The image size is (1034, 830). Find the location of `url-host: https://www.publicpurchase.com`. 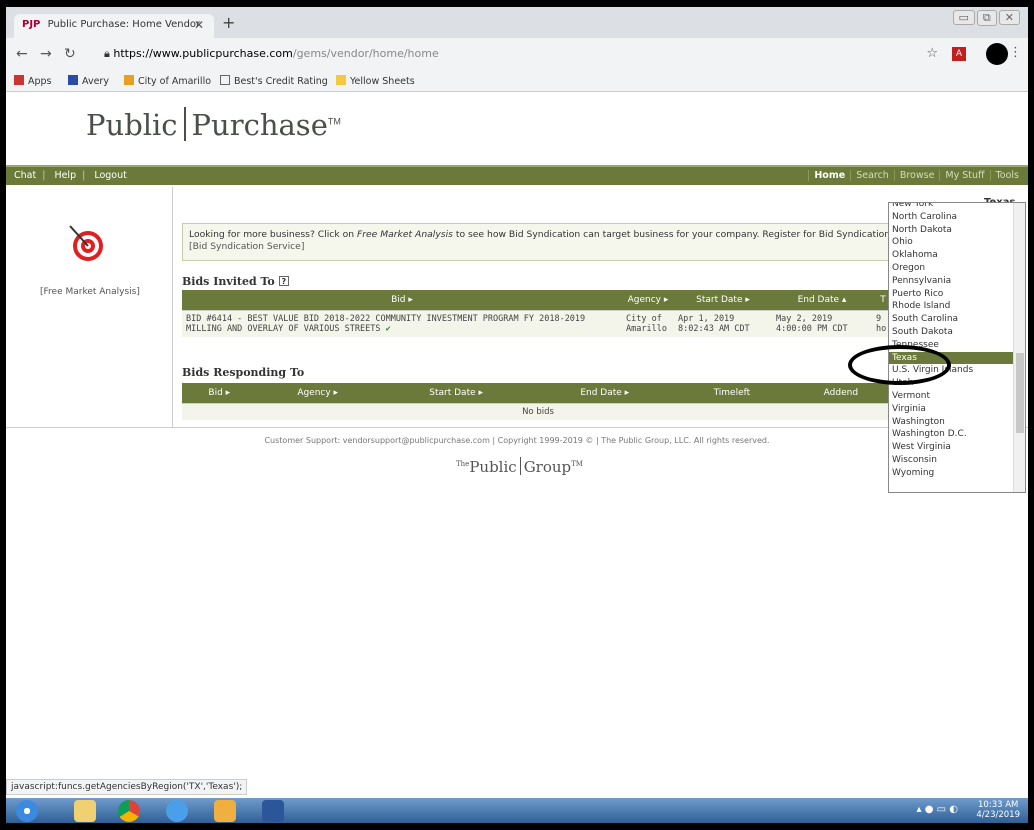

url-host: https://www.publicpurchase.com is located at coordinates (203, 53).